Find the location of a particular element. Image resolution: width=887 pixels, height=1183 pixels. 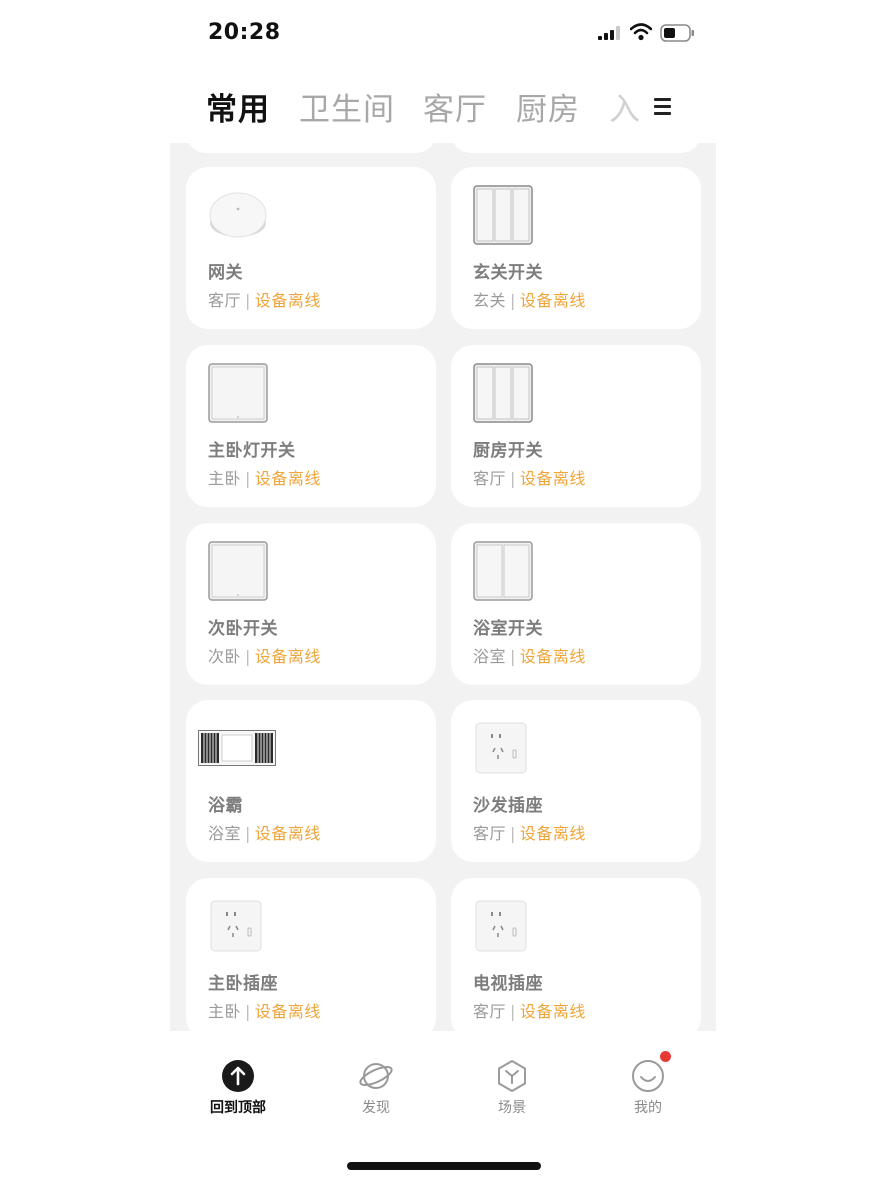

nav-discover: 发现 is located at coordinates (376, 1088).